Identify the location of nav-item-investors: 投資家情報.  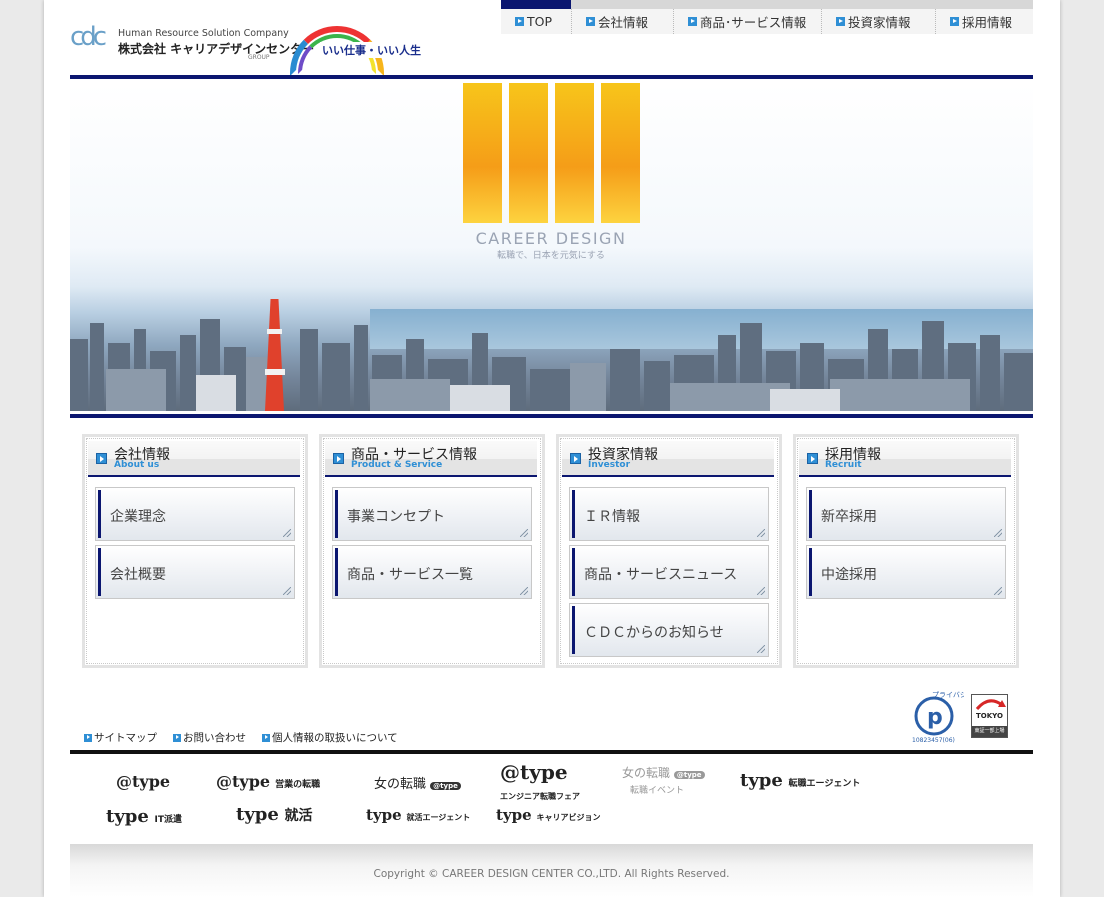
(879, 21).